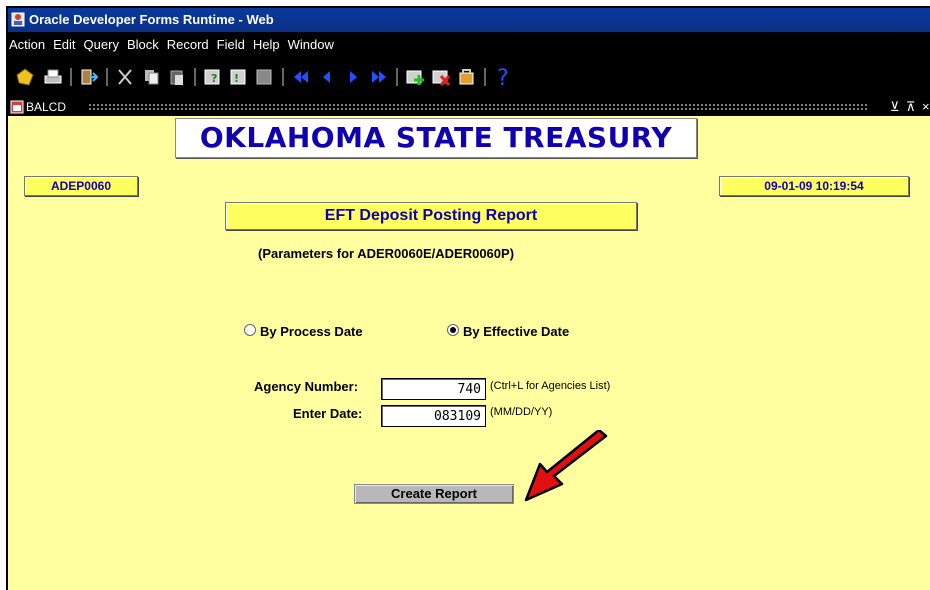  Describe the element at coordinates (18, 19) in the screenshot. I see `oracle-app-icon` at that location.